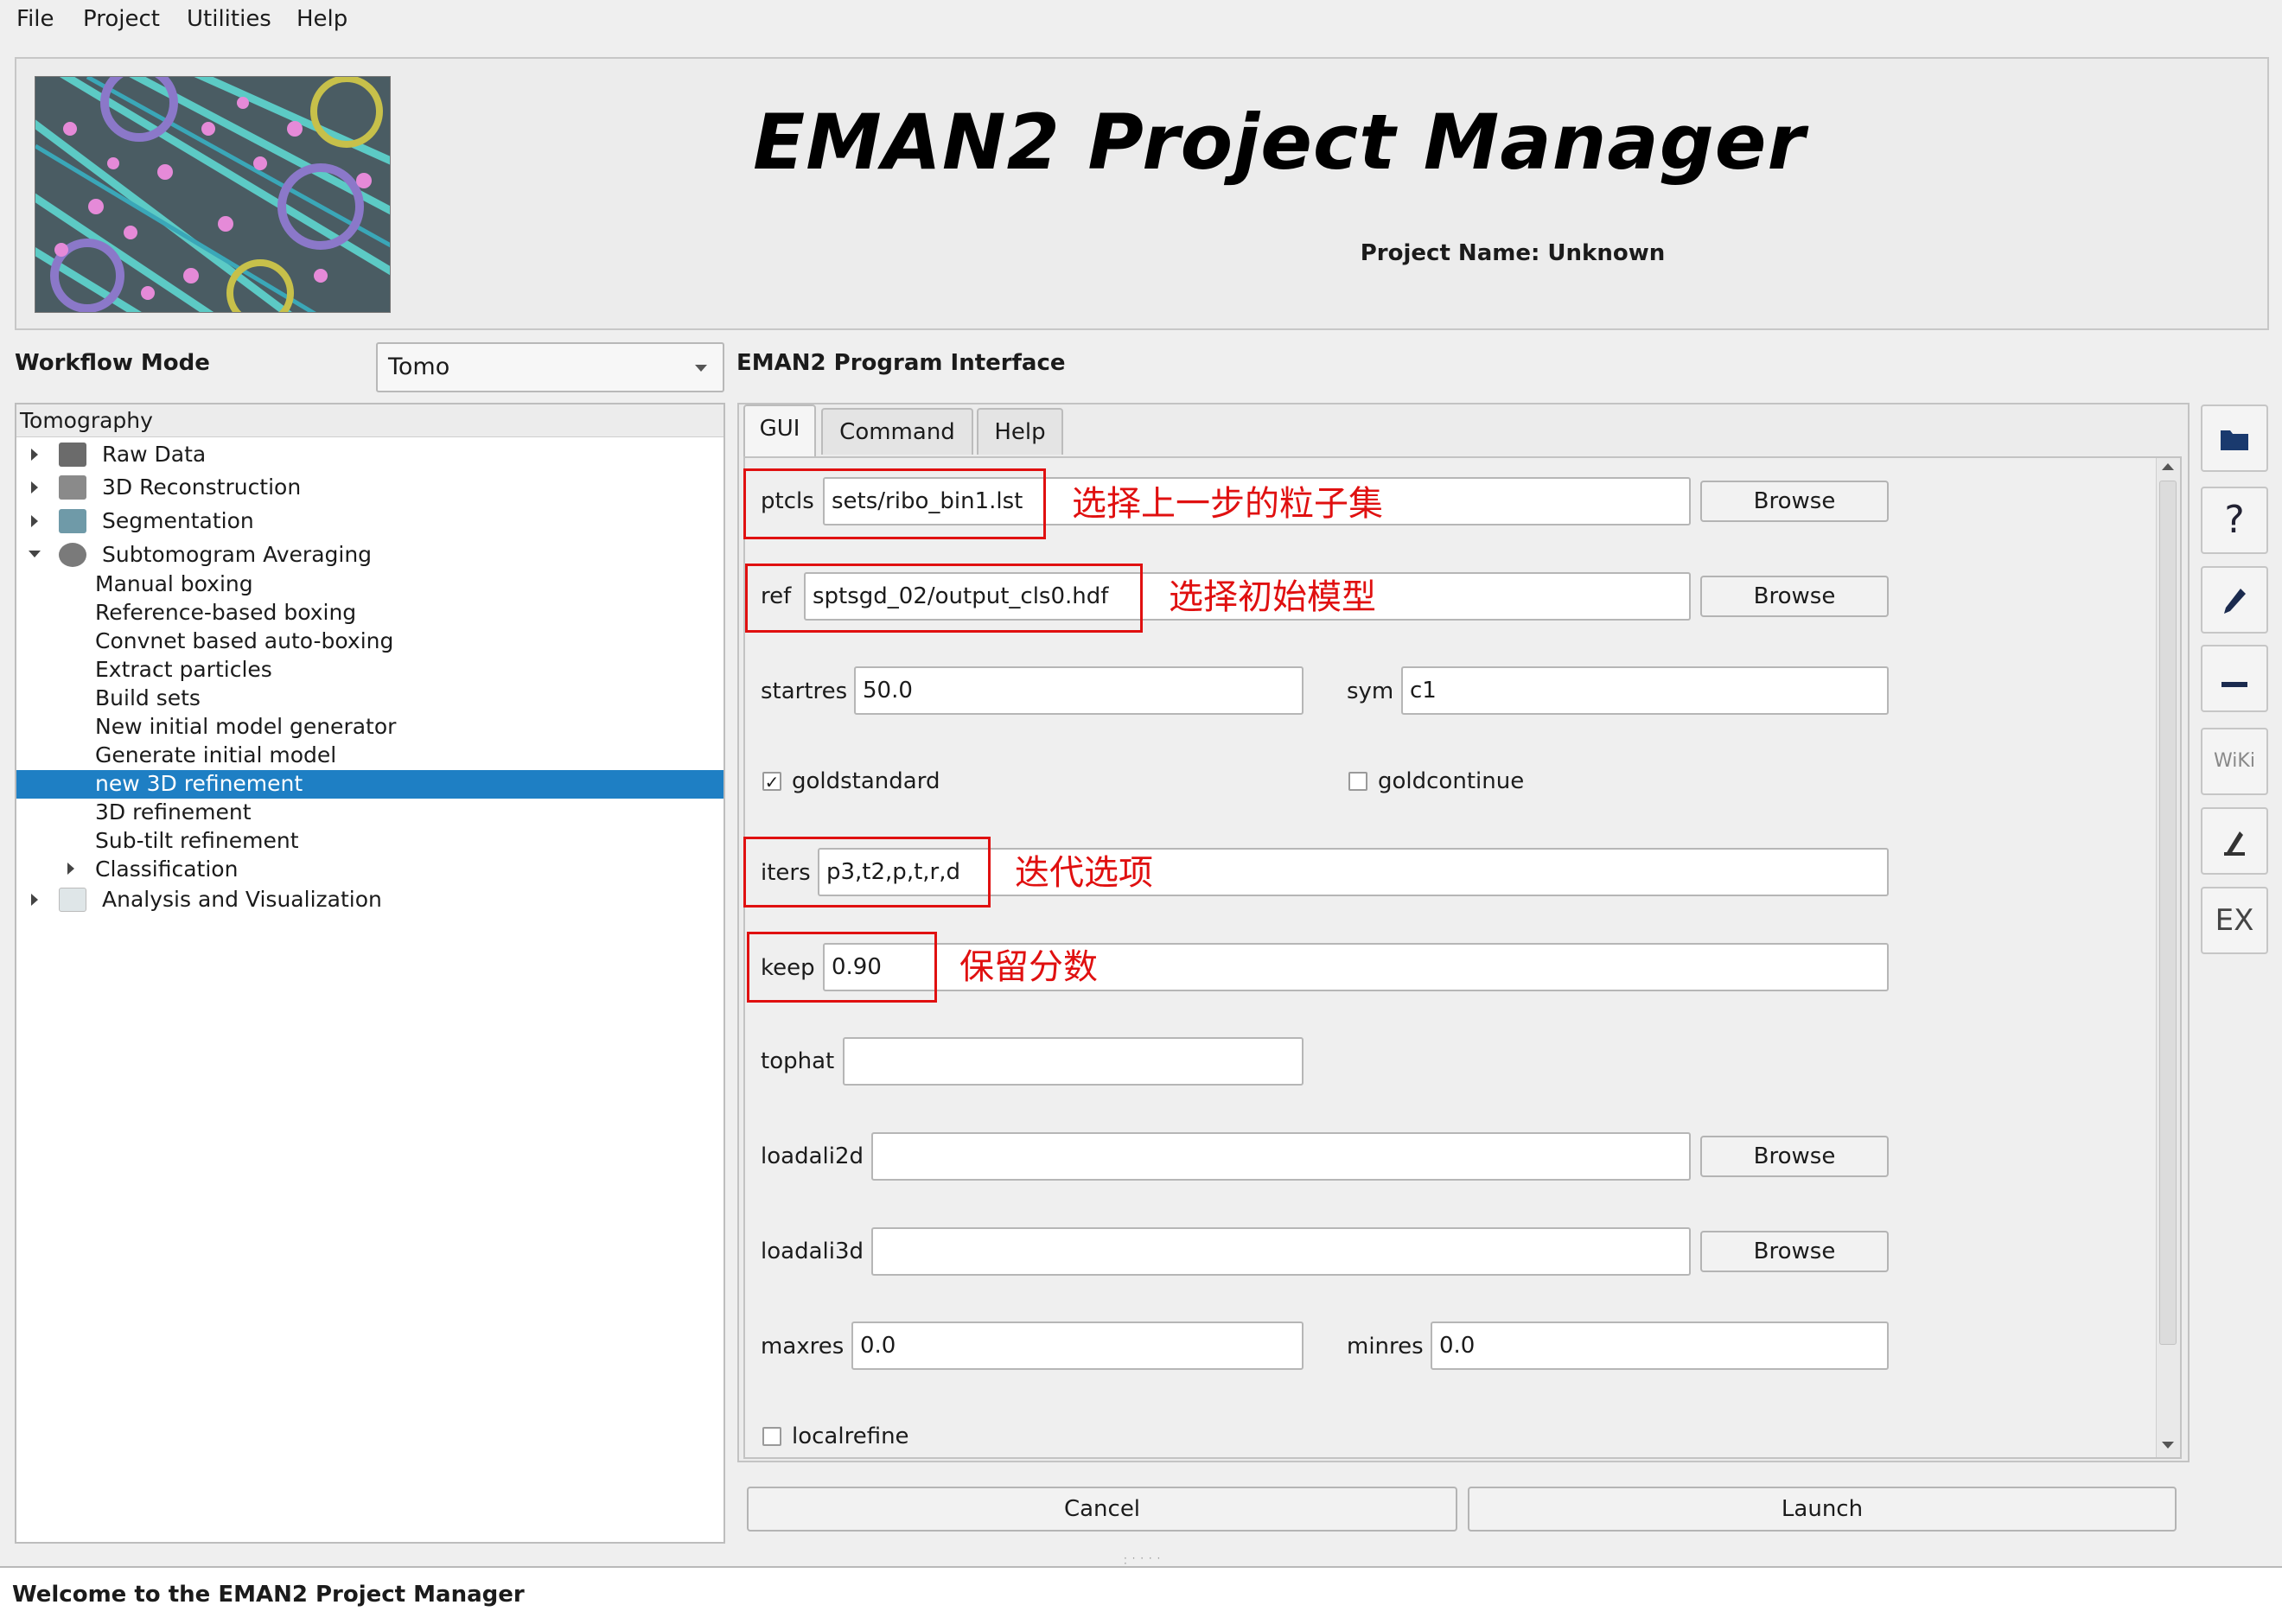 Image resolution: width=2282 pixels, height=1624 pixels. Describe the element at coordinates (35, 554) in the screenshot. I see `collapse-arrow-icon` at that location.